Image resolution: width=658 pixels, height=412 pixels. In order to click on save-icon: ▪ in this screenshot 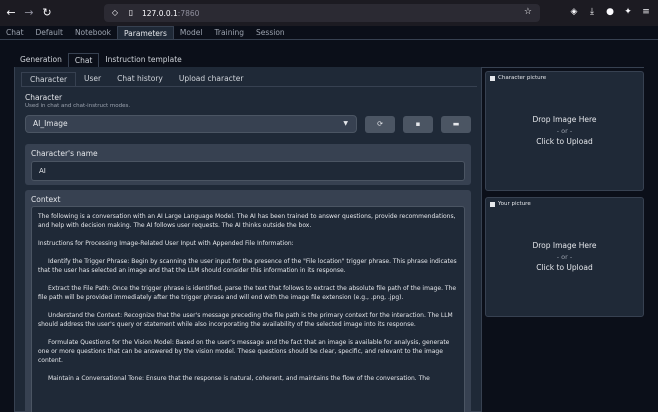, I will do `click(418, 124)`.